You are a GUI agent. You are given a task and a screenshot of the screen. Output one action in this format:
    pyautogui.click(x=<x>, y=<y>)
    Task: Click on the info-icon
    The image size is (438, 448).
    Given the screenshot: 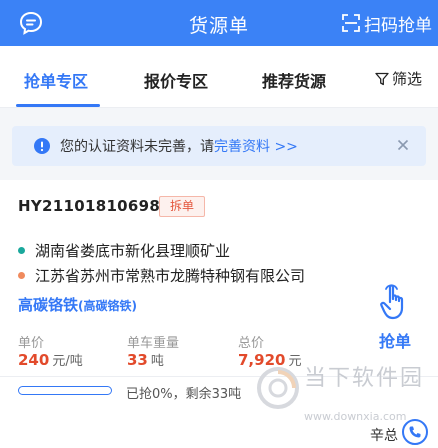 What is the action you would take?
    pyautogui.click(x=42, y=146)
    